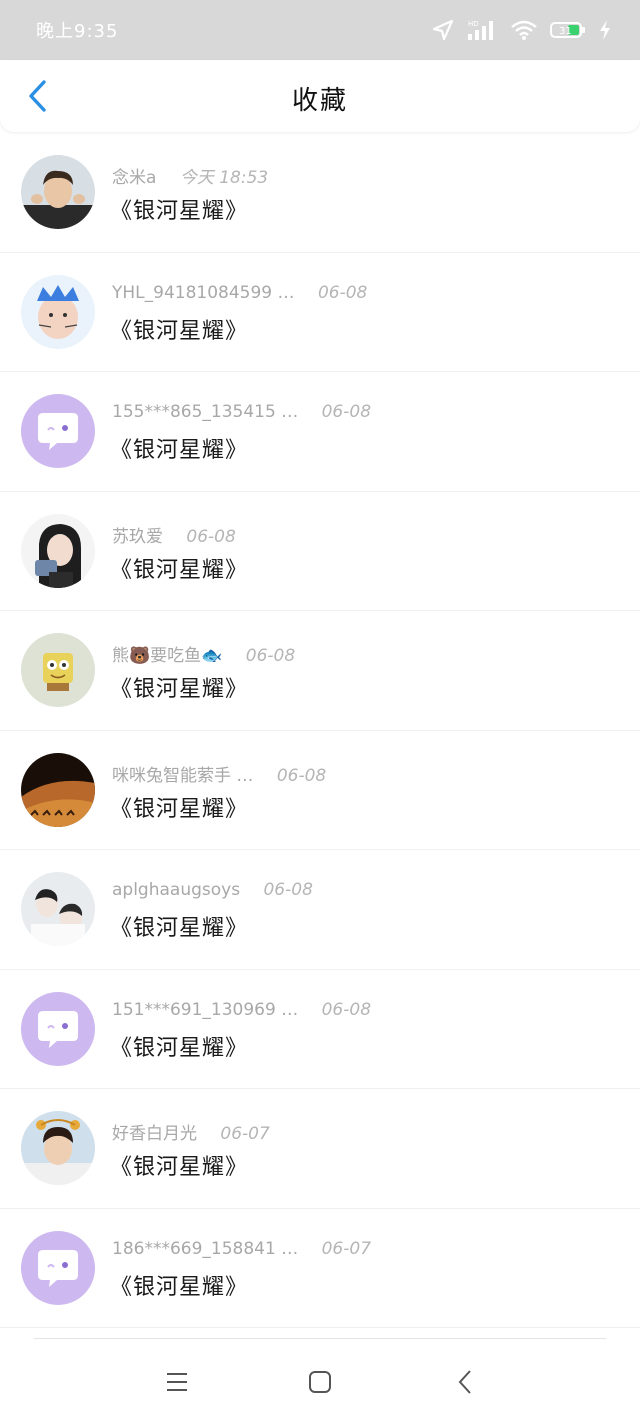  Describe the element at coordinates (77, 31) in the screenshot. I see `status-time: 晚上9:35` at that location.